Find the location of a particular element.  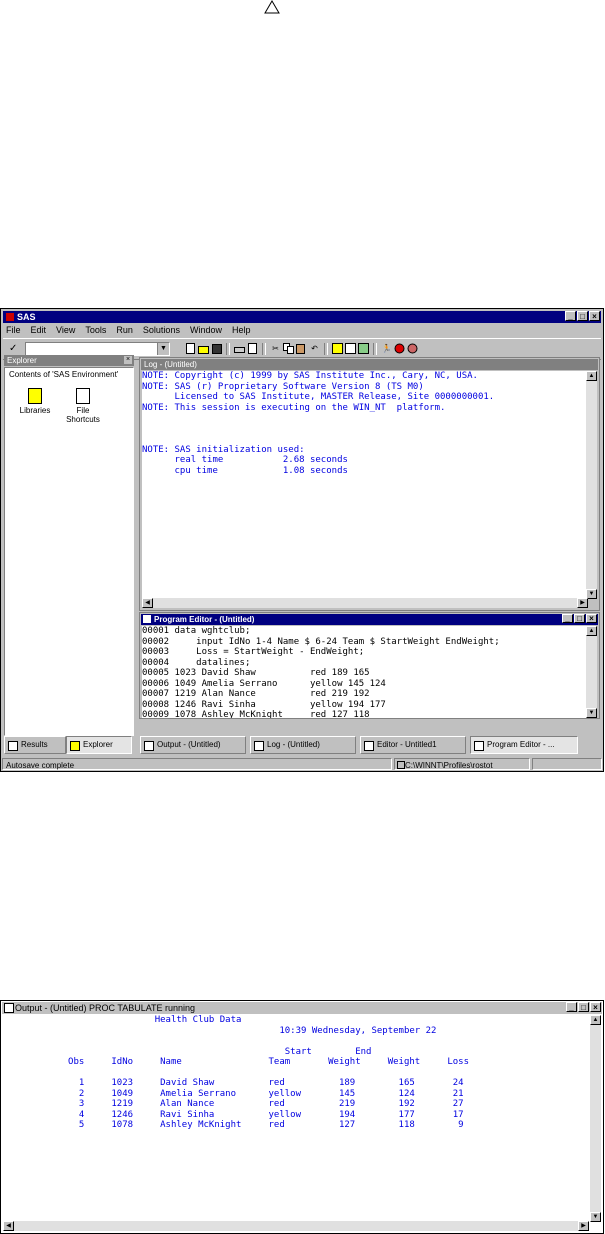

menu-file: File is located at coordinates (13, 330).